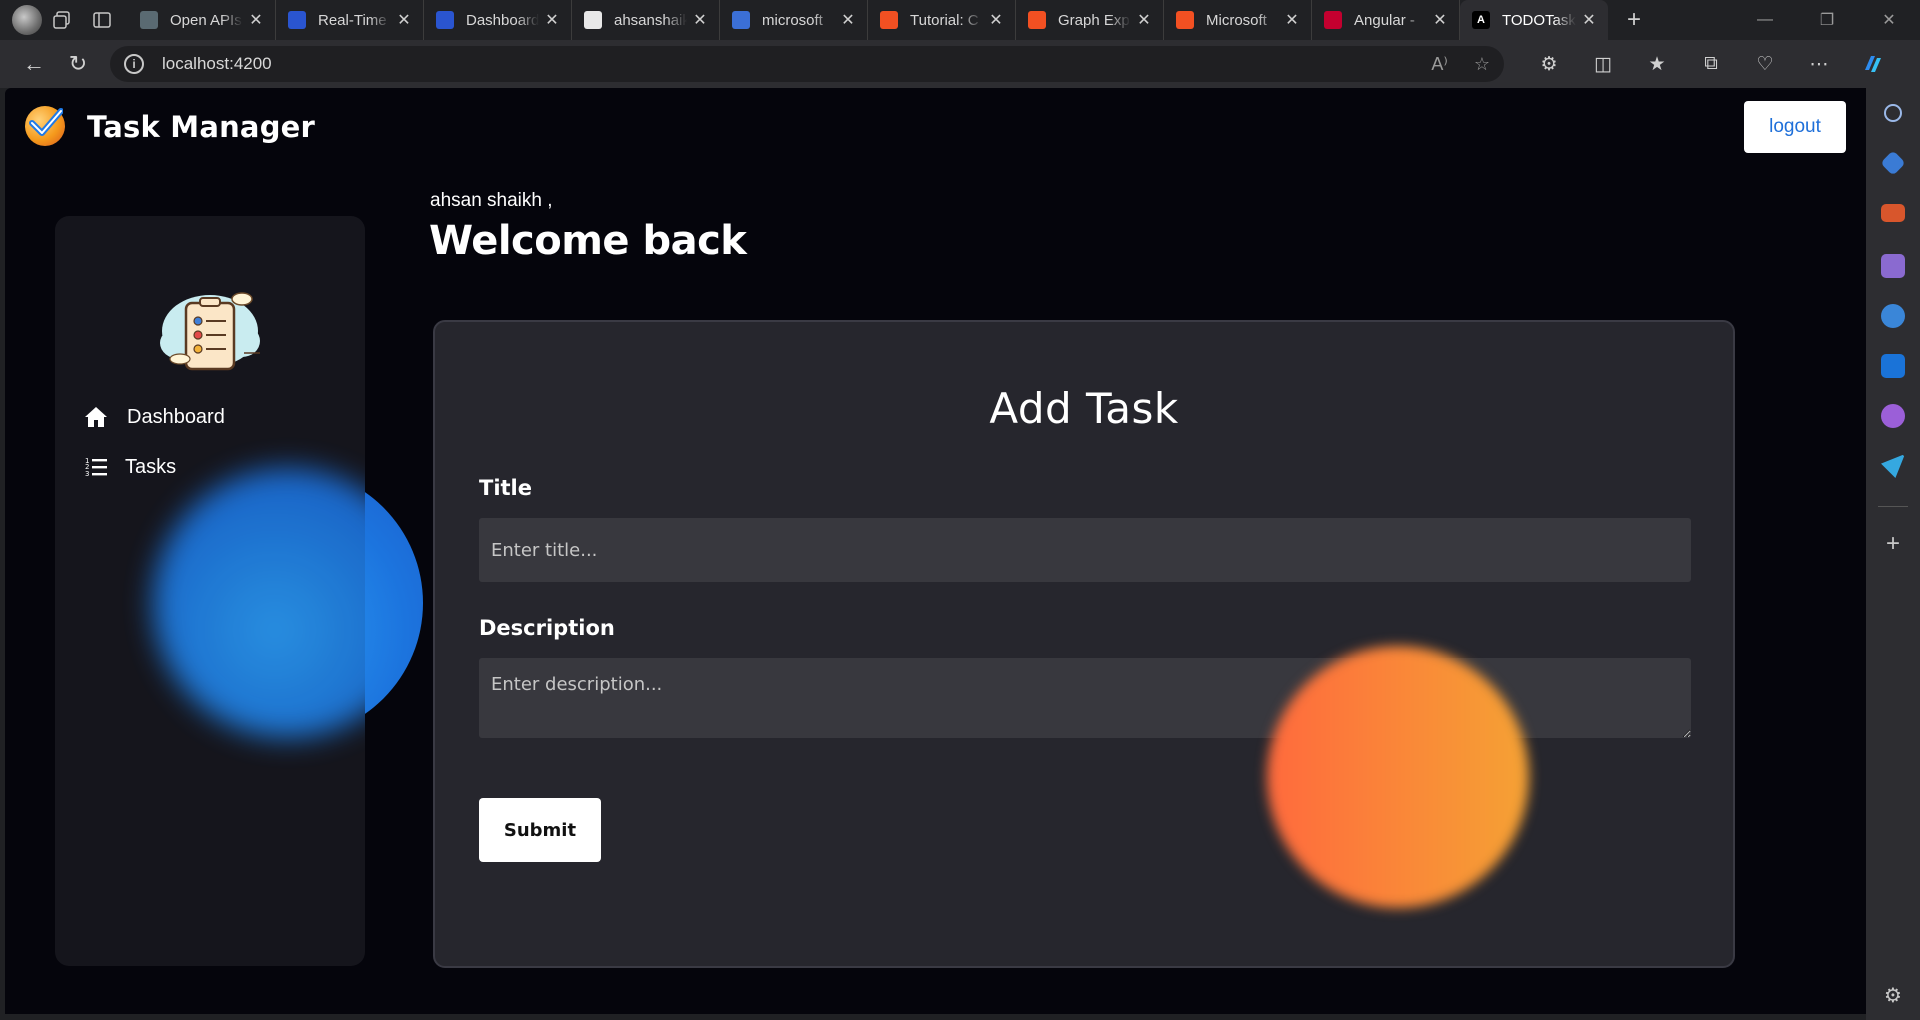 The height and width of the screenshot is (1020, 1920). I want to click on browser-tab: Tutorial: C ✕, so click(942, 20).